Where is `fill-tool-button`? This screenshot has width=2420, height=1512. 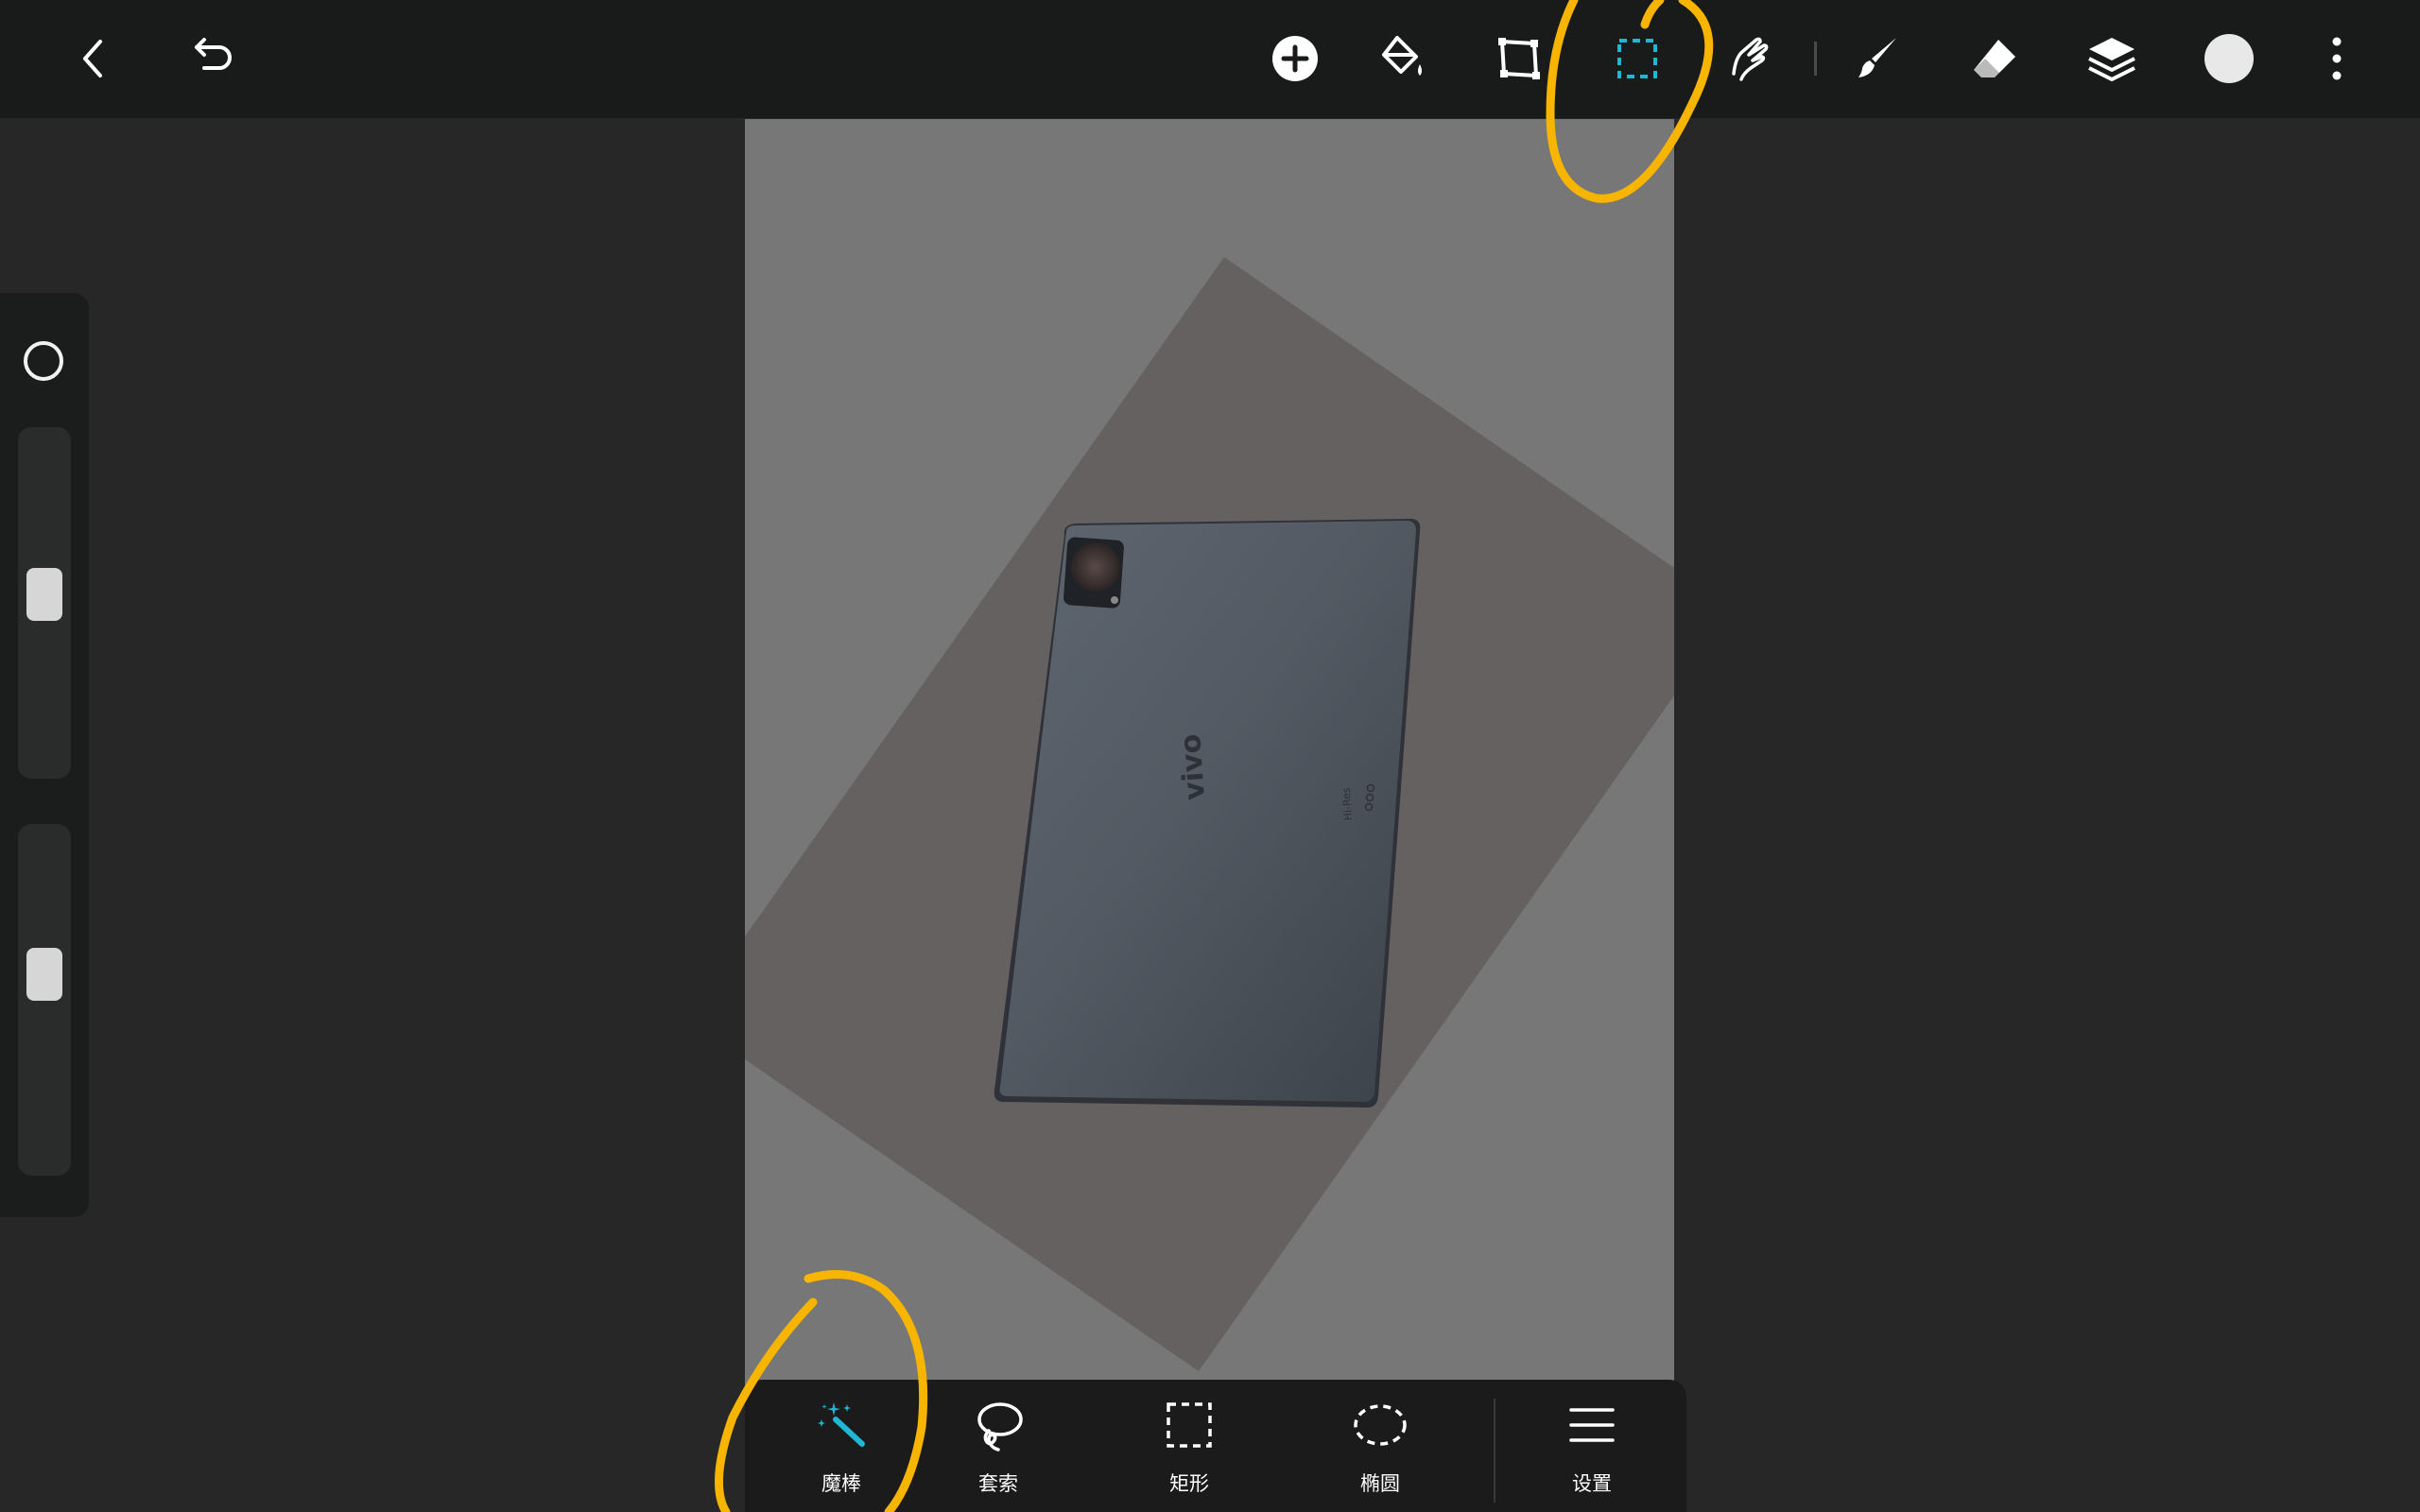
fill-tool-button is located at coordinates (1401, 58).